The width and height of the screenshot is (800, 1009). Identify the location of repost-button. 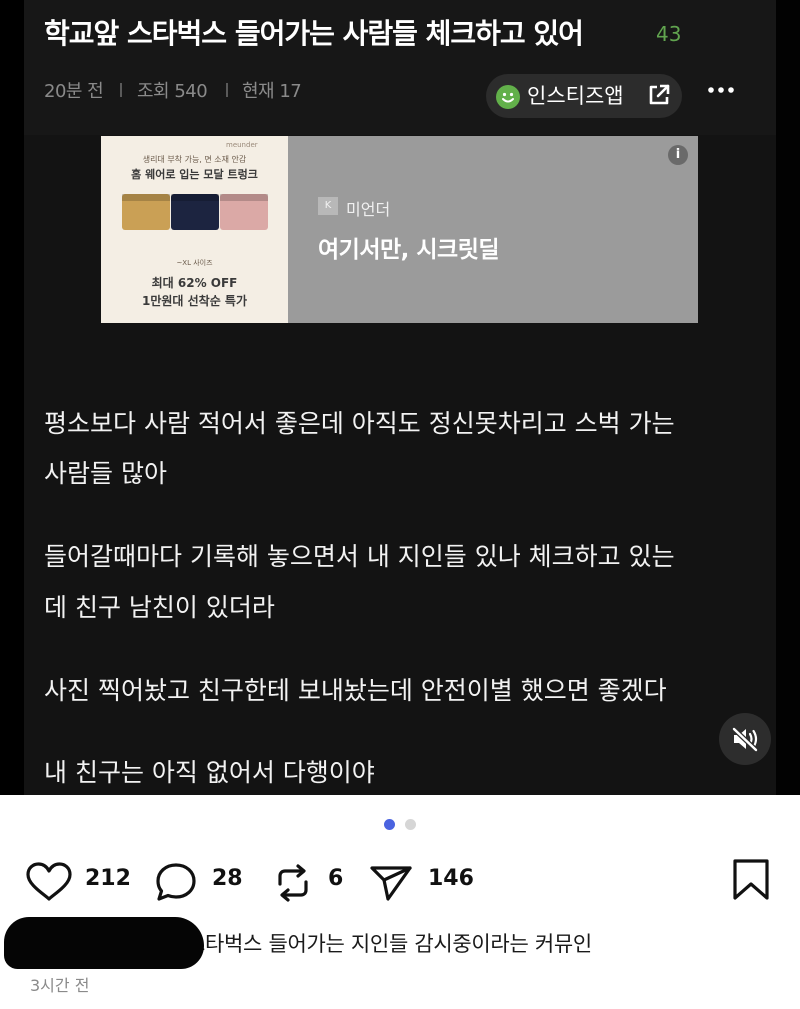
(293, 885).